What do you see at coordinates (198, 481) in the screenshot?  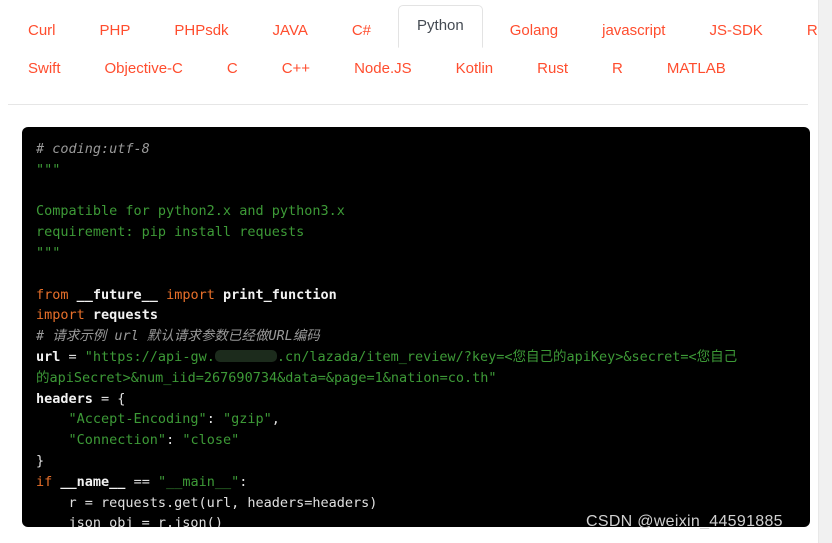 I see `token-string-main: "__main__"` at bounding box center [198, 481].